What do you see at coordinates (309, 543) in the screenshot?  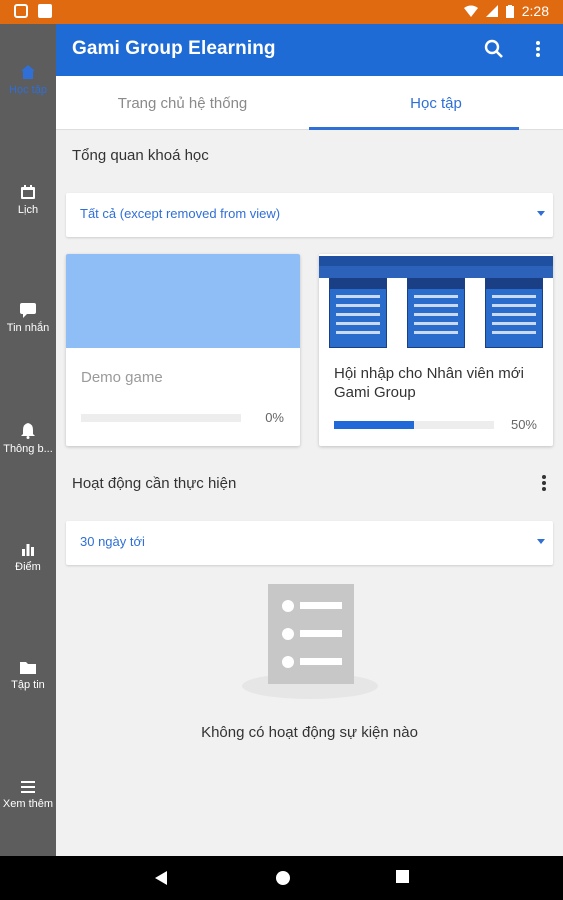 I see `activities-filter-select: 30 ngày tới` at bounding box center [309, 543].